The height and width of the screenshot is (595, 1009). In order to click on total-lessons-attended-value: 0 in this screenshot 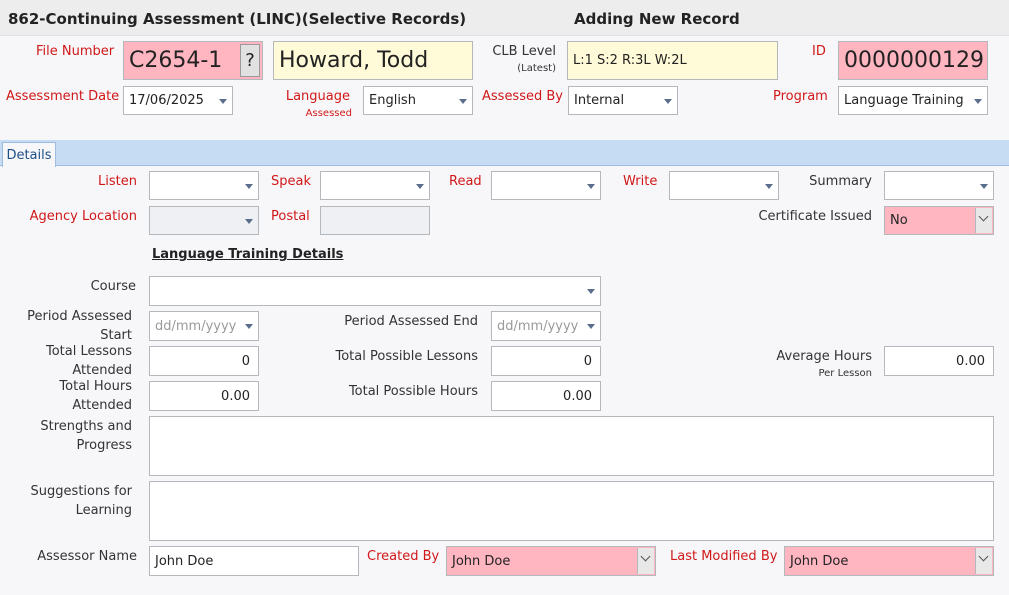, I will do `click(245, 361)`.